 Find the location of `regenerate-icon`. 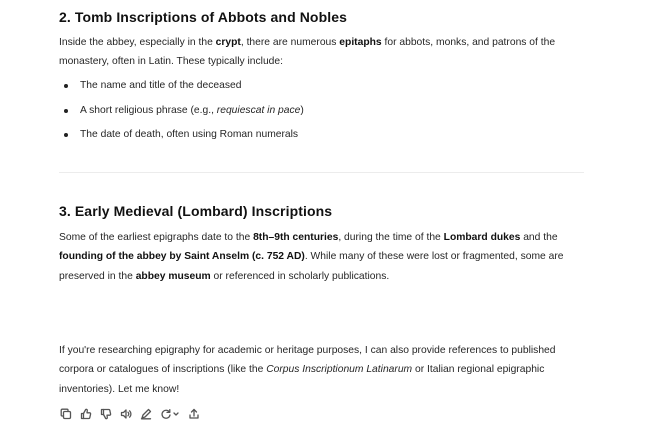

regenerate-icon is located at coordinates (170, 413).